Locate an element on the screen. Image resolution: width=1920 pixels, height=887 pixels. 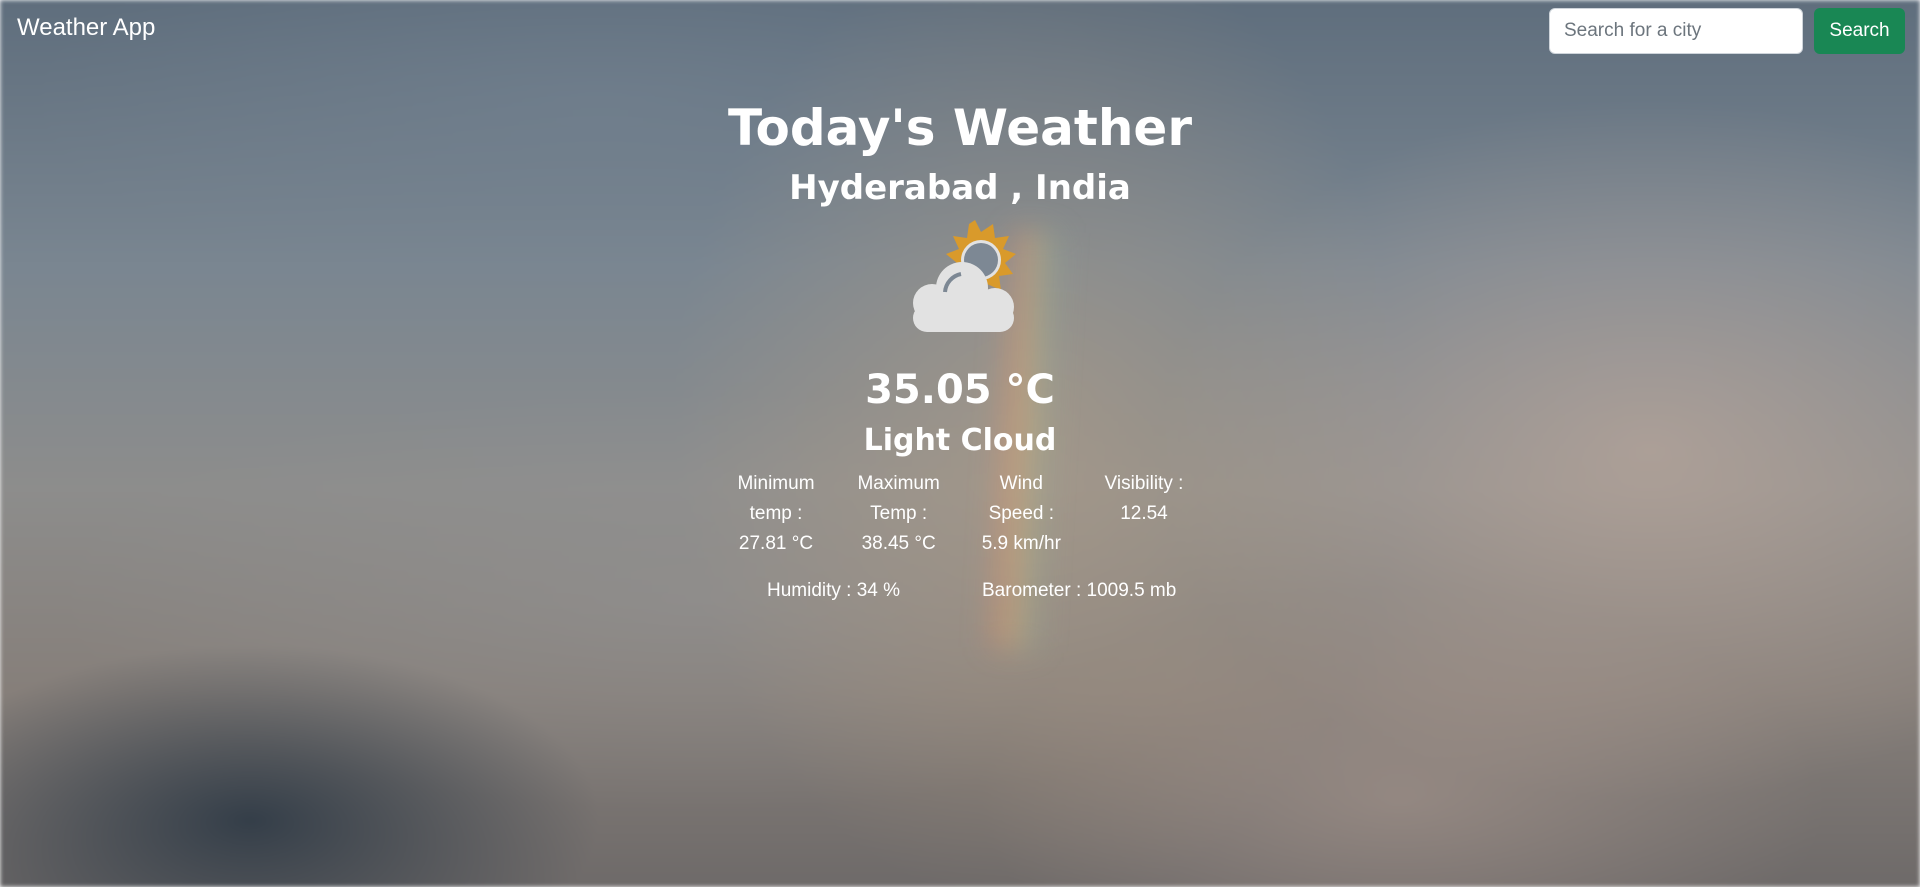
extra-stats: Humidity : 34 % Barometer : 1009.5 mb is located at coordinates (960, 595).